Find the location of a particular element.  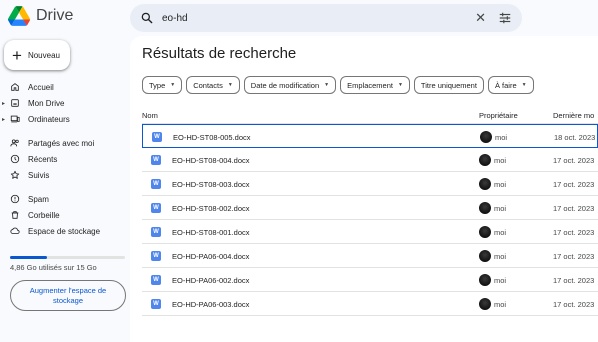

sidebar-item-spam: Spam is located at coordinates (65, 199).